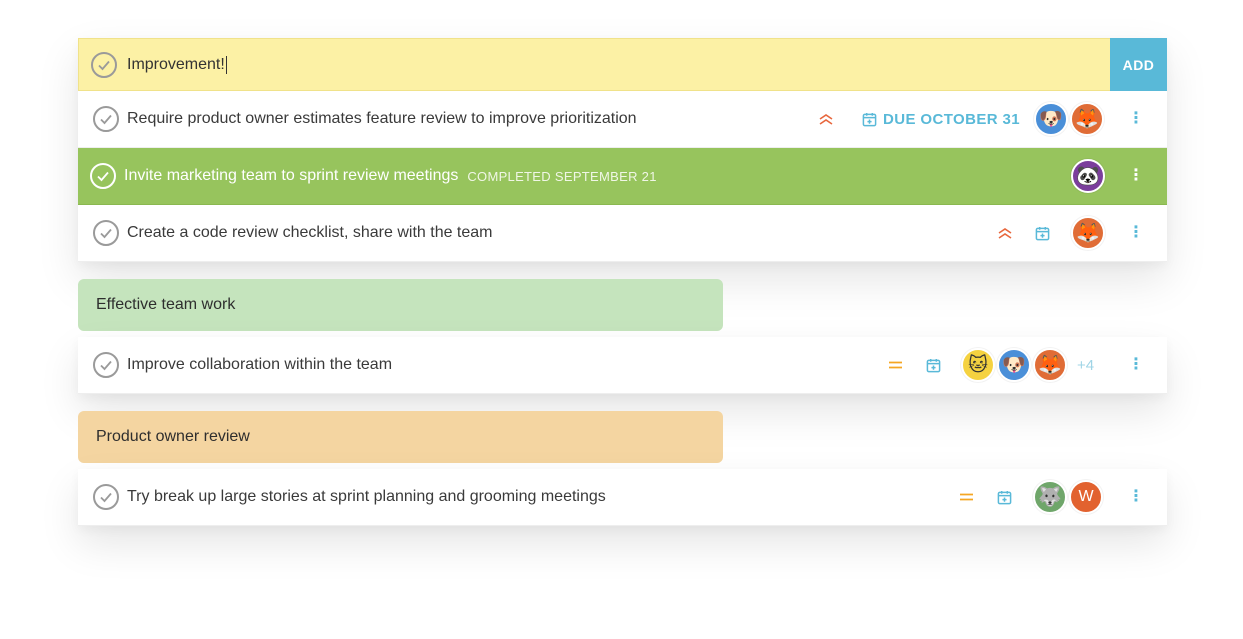 The width and height of the screenshot is (1243, 639). I want to click on task-label: Improve collaboration within the team, so click(260, 364).